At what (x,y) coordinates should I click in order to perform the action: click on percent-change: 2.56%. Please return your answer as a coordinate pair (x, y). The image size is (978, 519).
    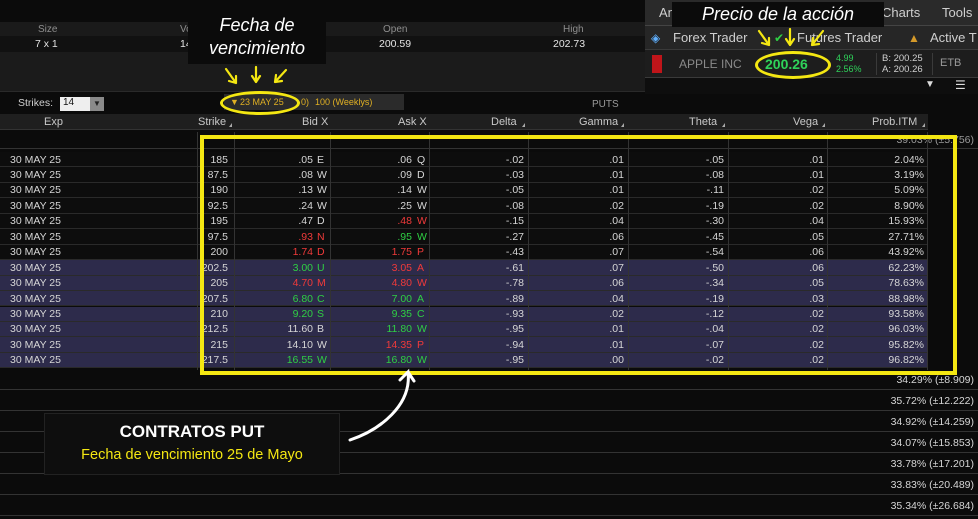
    Looking at the image, I should click on (849, 69).